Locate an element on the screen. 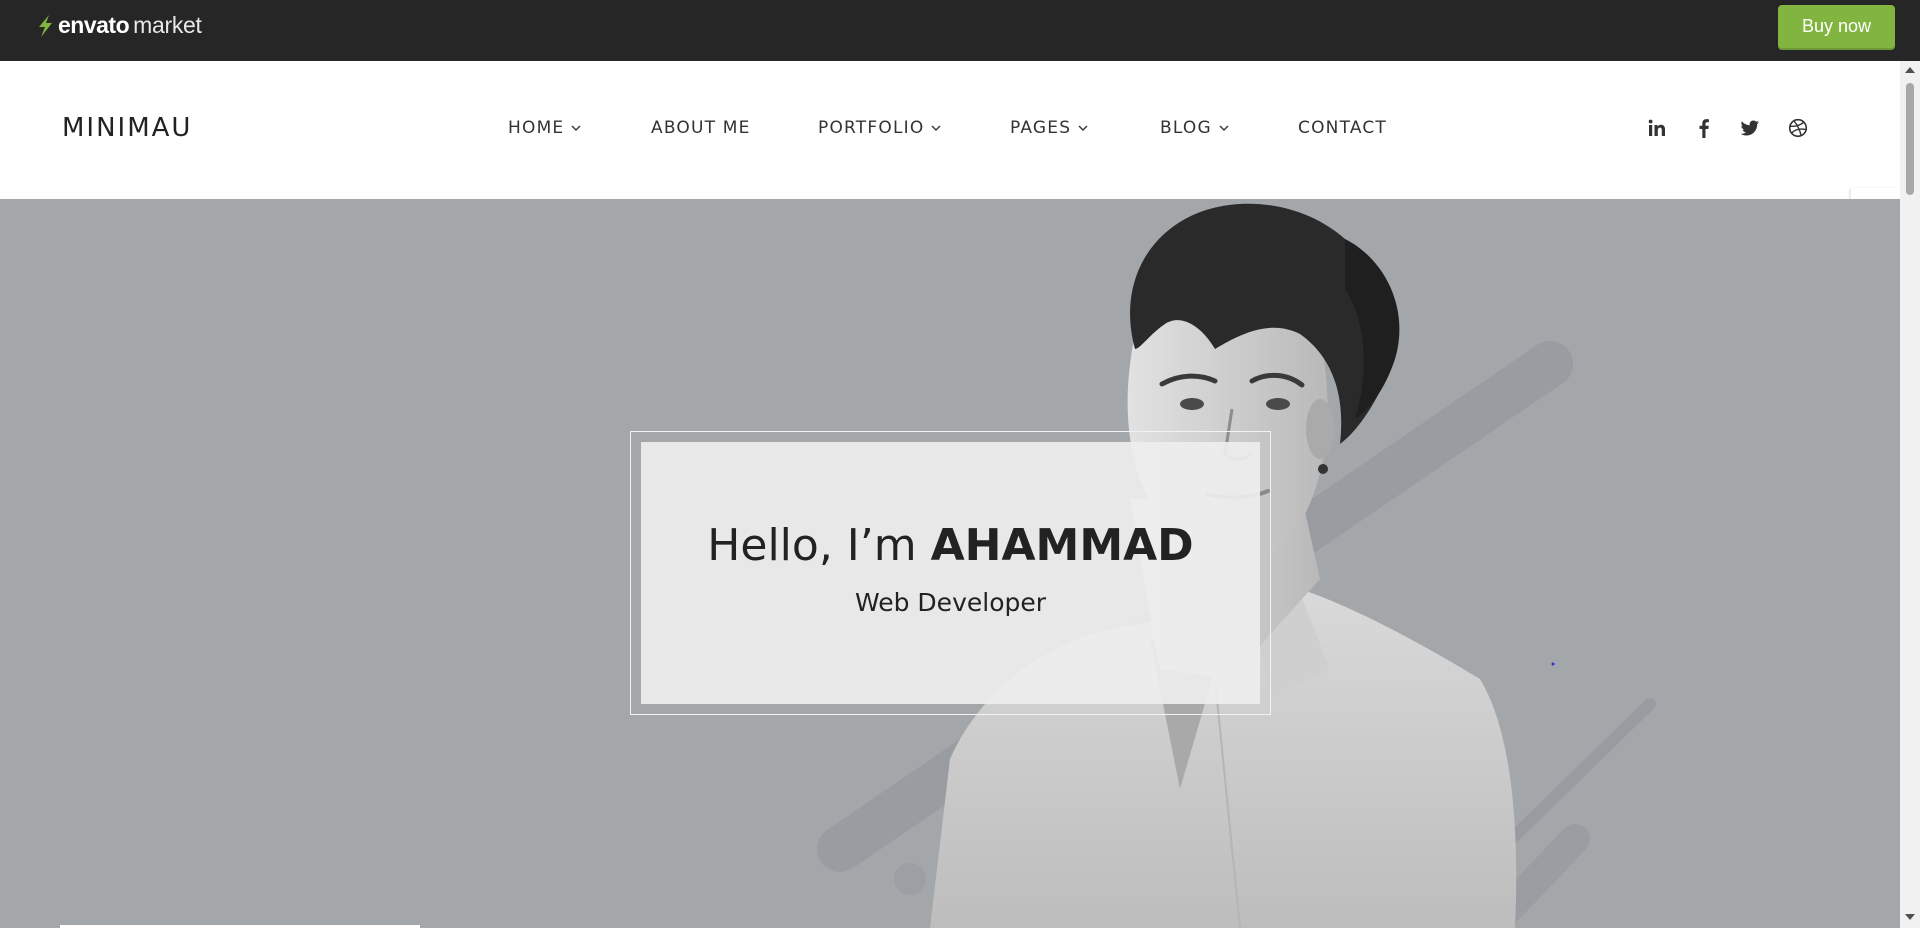 The image size is (1920, 928). twitter-icon is located at coordinates (1750, 128).